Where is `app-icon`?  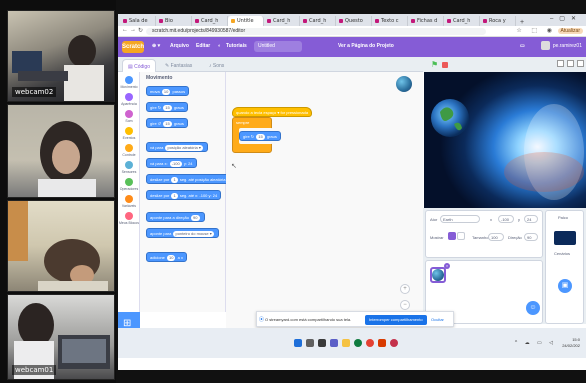
app-icon is located at coordinates (394, 343).